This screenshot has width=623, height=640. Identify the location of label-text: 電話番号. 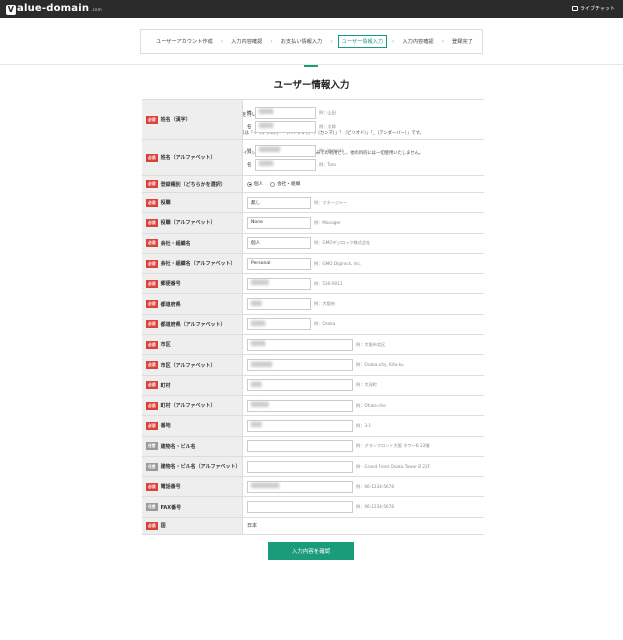
(170, 487).